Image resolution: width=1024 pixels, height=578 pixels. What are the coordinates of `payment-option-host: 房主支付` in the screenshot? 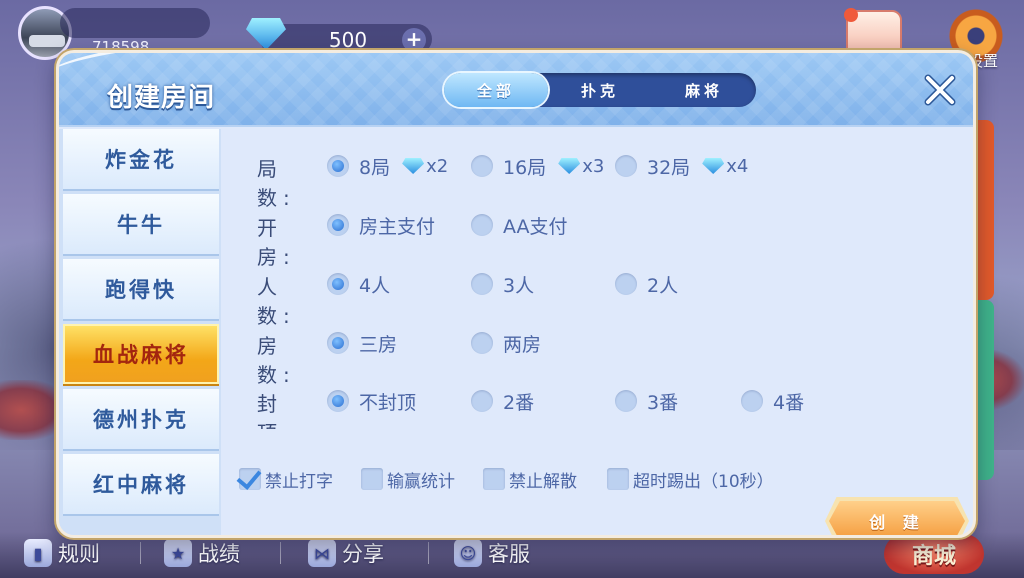 It's located at (381, 225).